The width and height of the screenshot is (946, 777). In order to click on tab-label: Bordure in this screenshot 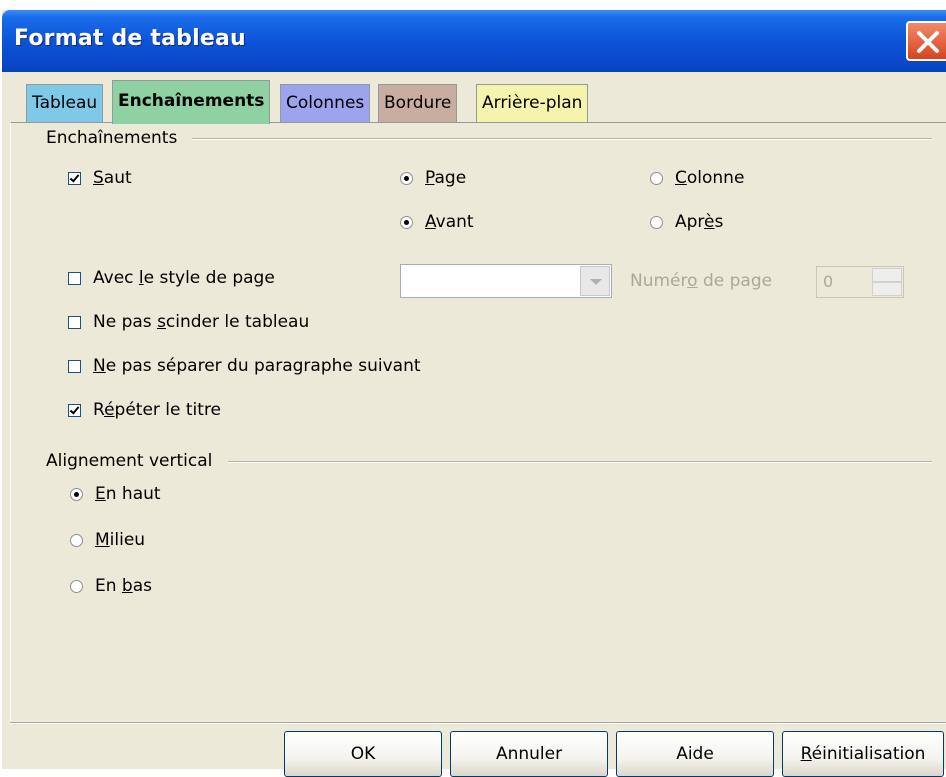, I will do `click(418, 103)`.